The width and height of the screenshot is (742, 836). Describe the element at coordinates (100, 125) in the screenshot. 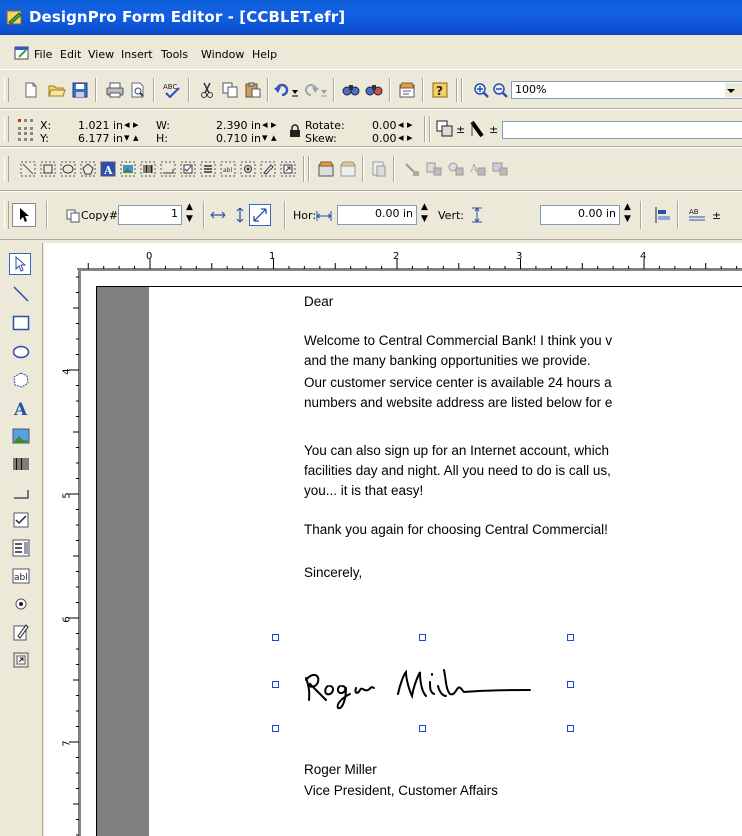

I see `x-value: 1.021 in` at that location.